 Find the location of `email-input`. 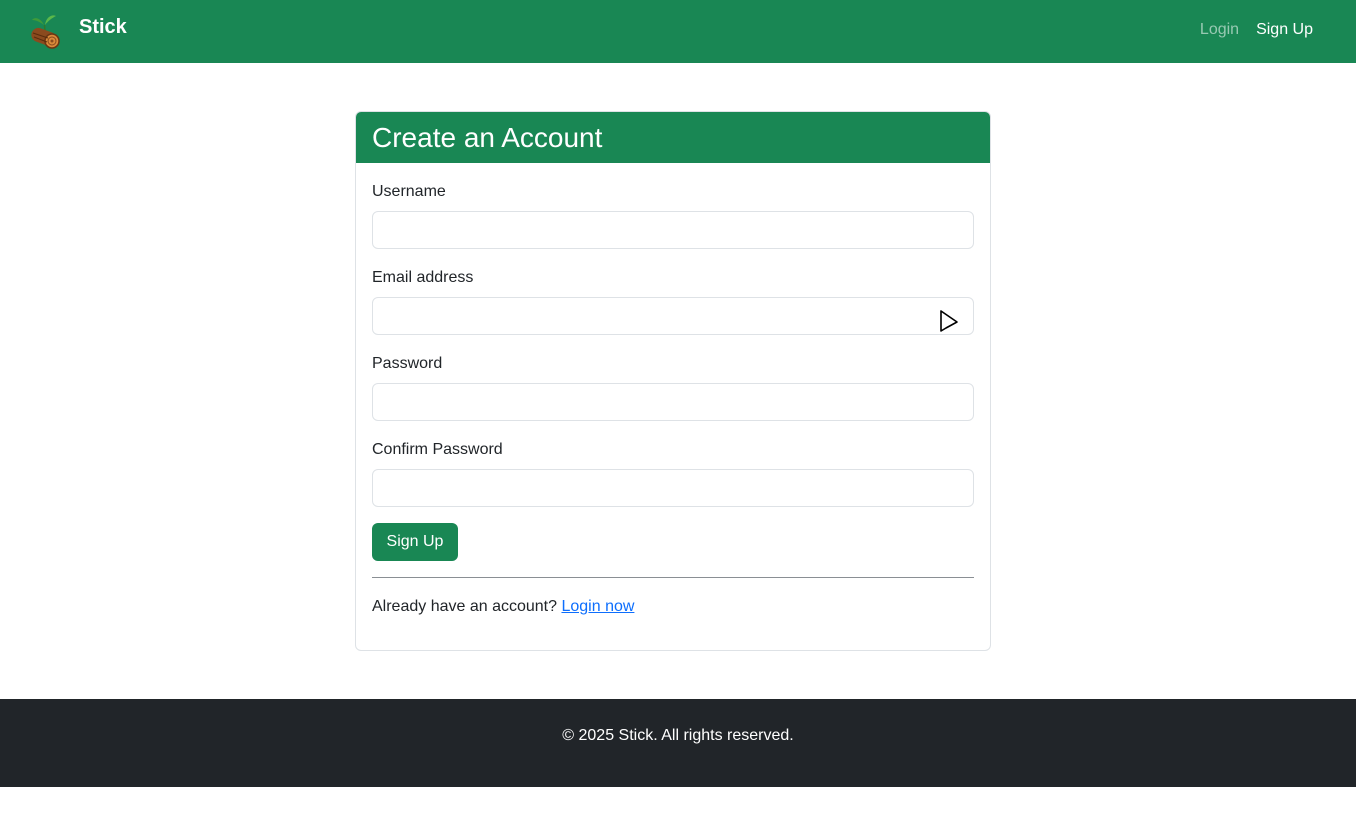

email-input is located at coordinates (673, 316).